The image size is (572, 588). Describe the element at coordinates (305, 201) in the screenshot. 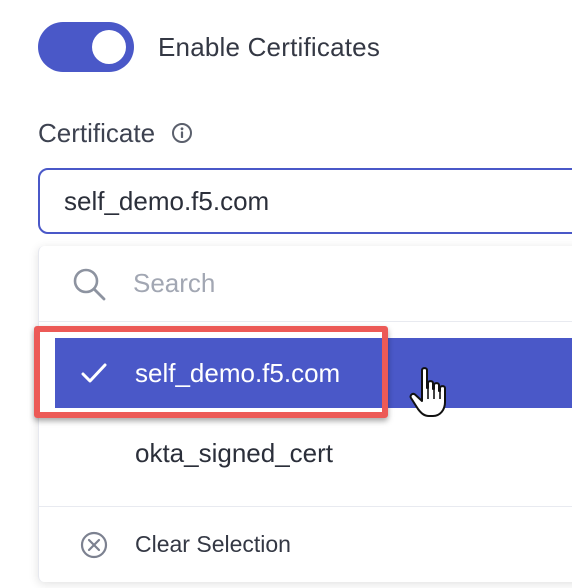

I see `certificate-select: self_demo.f5.com` at that location.